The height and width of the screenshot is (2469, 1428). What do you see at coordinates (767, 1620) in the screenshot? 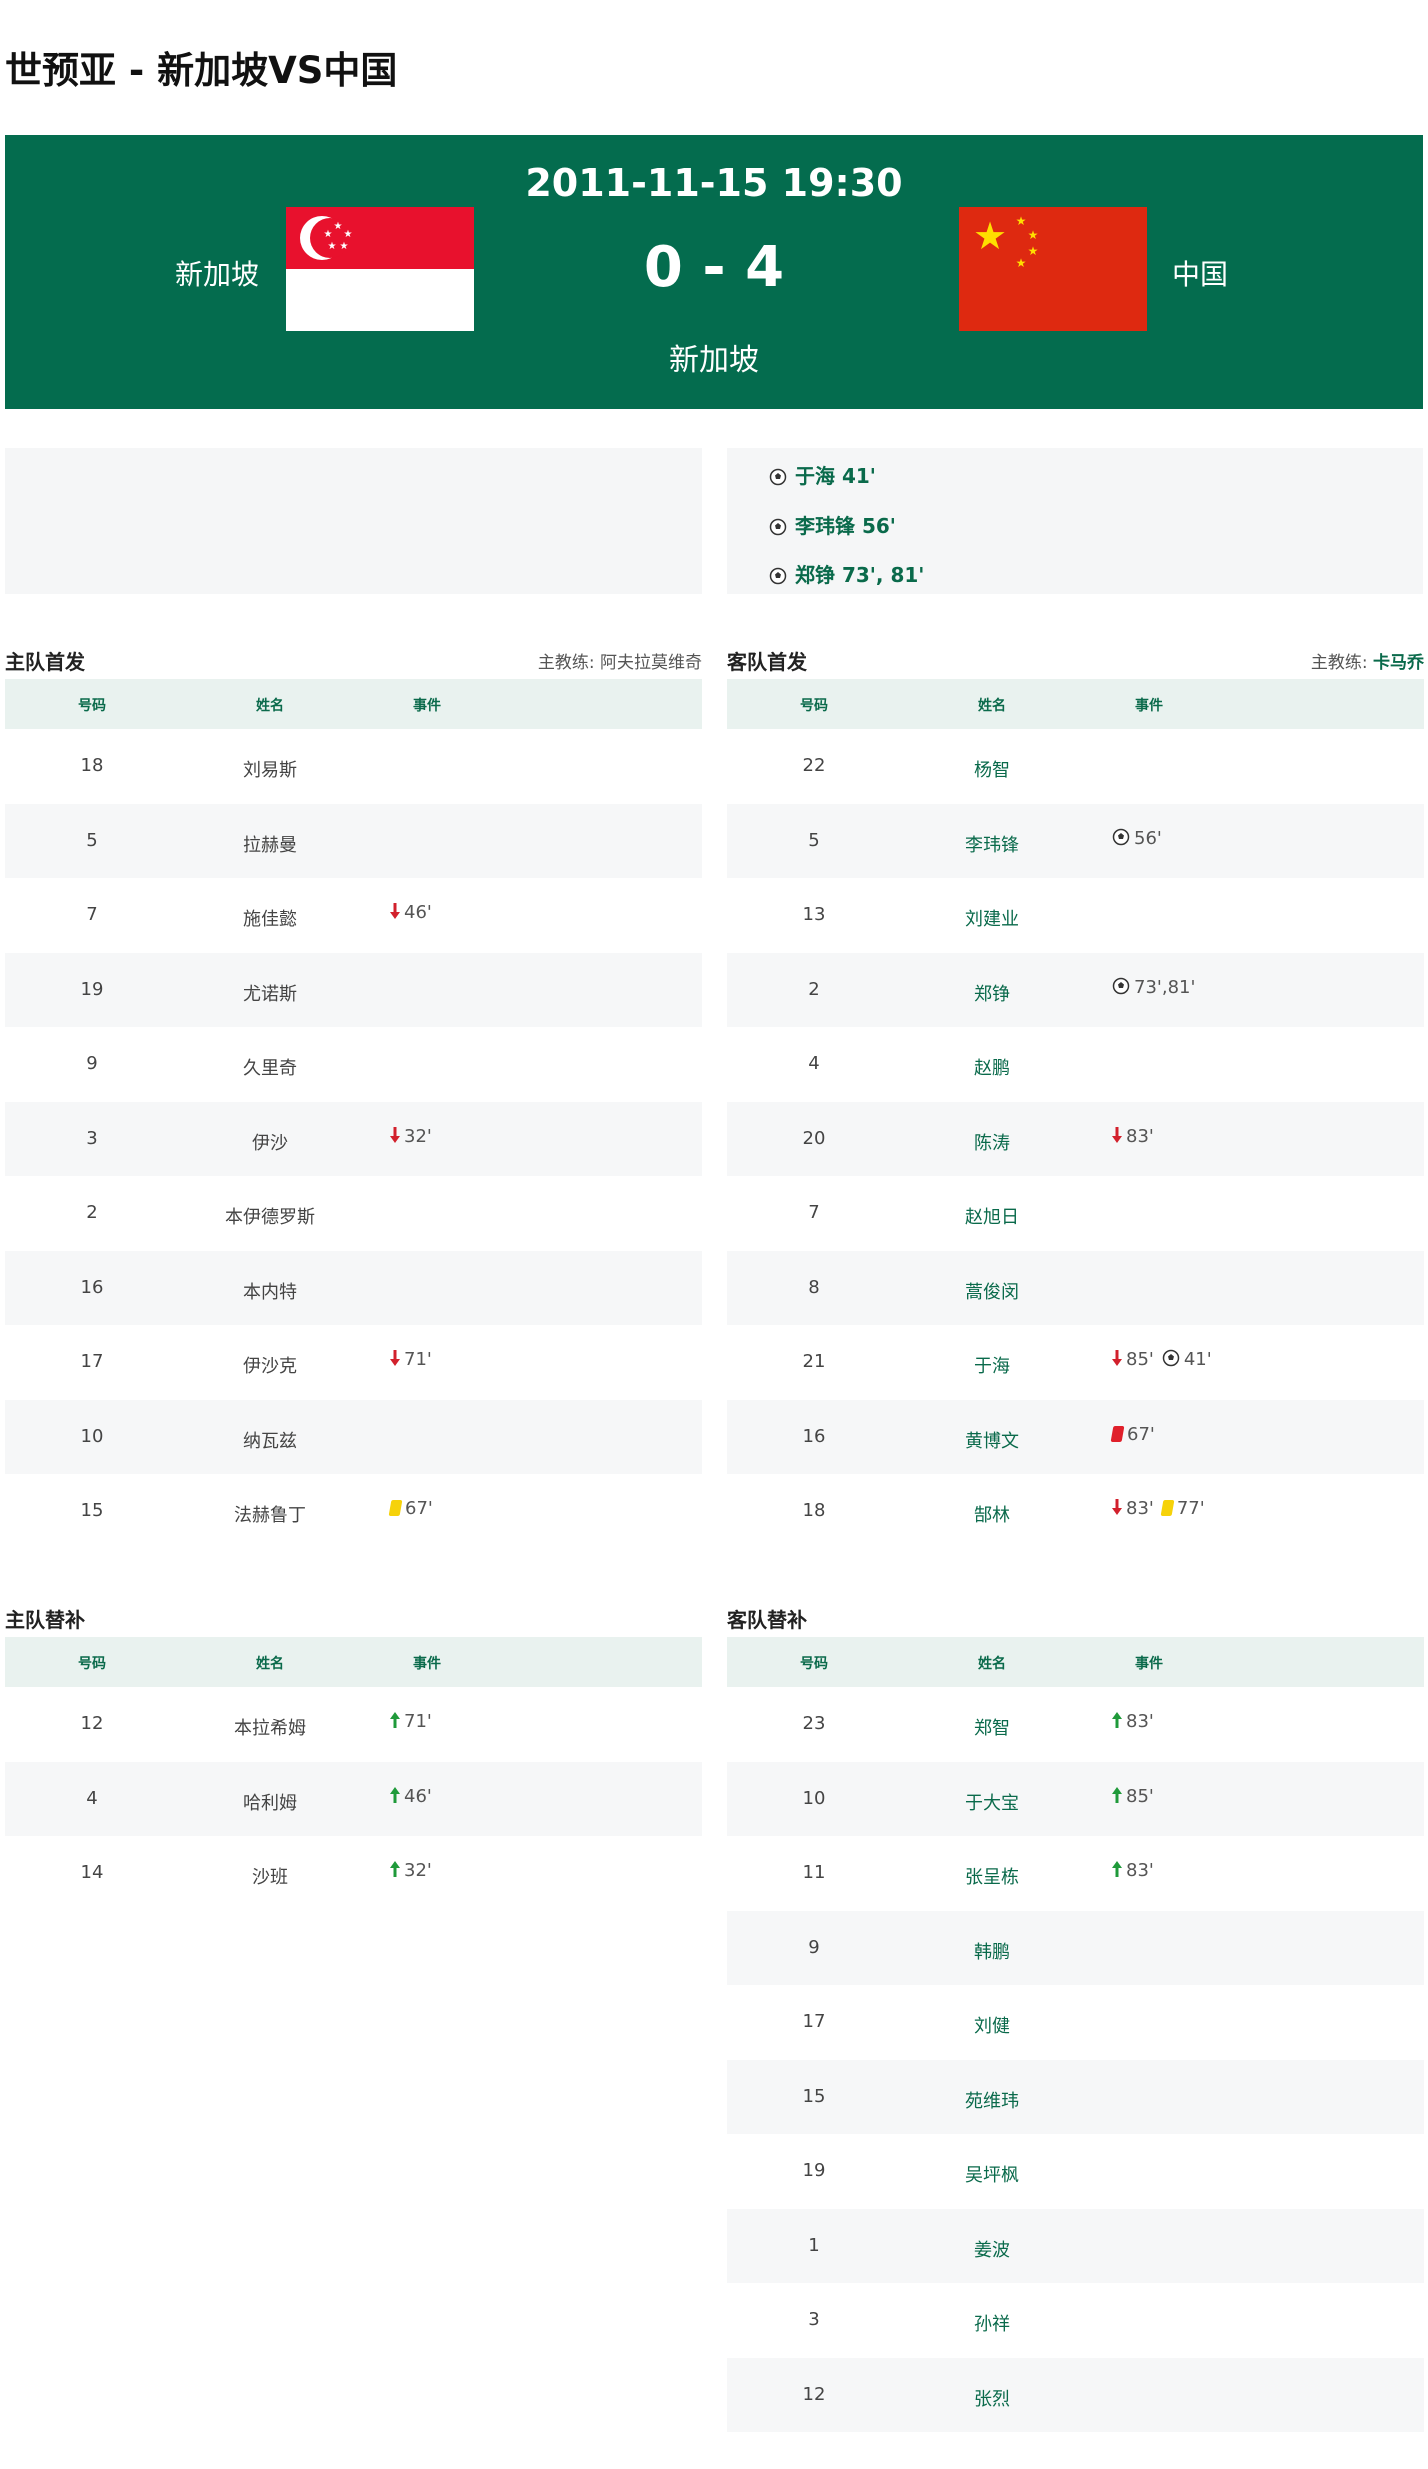
I see `section-title: 客队替补` at bounding box center [767, 1620].